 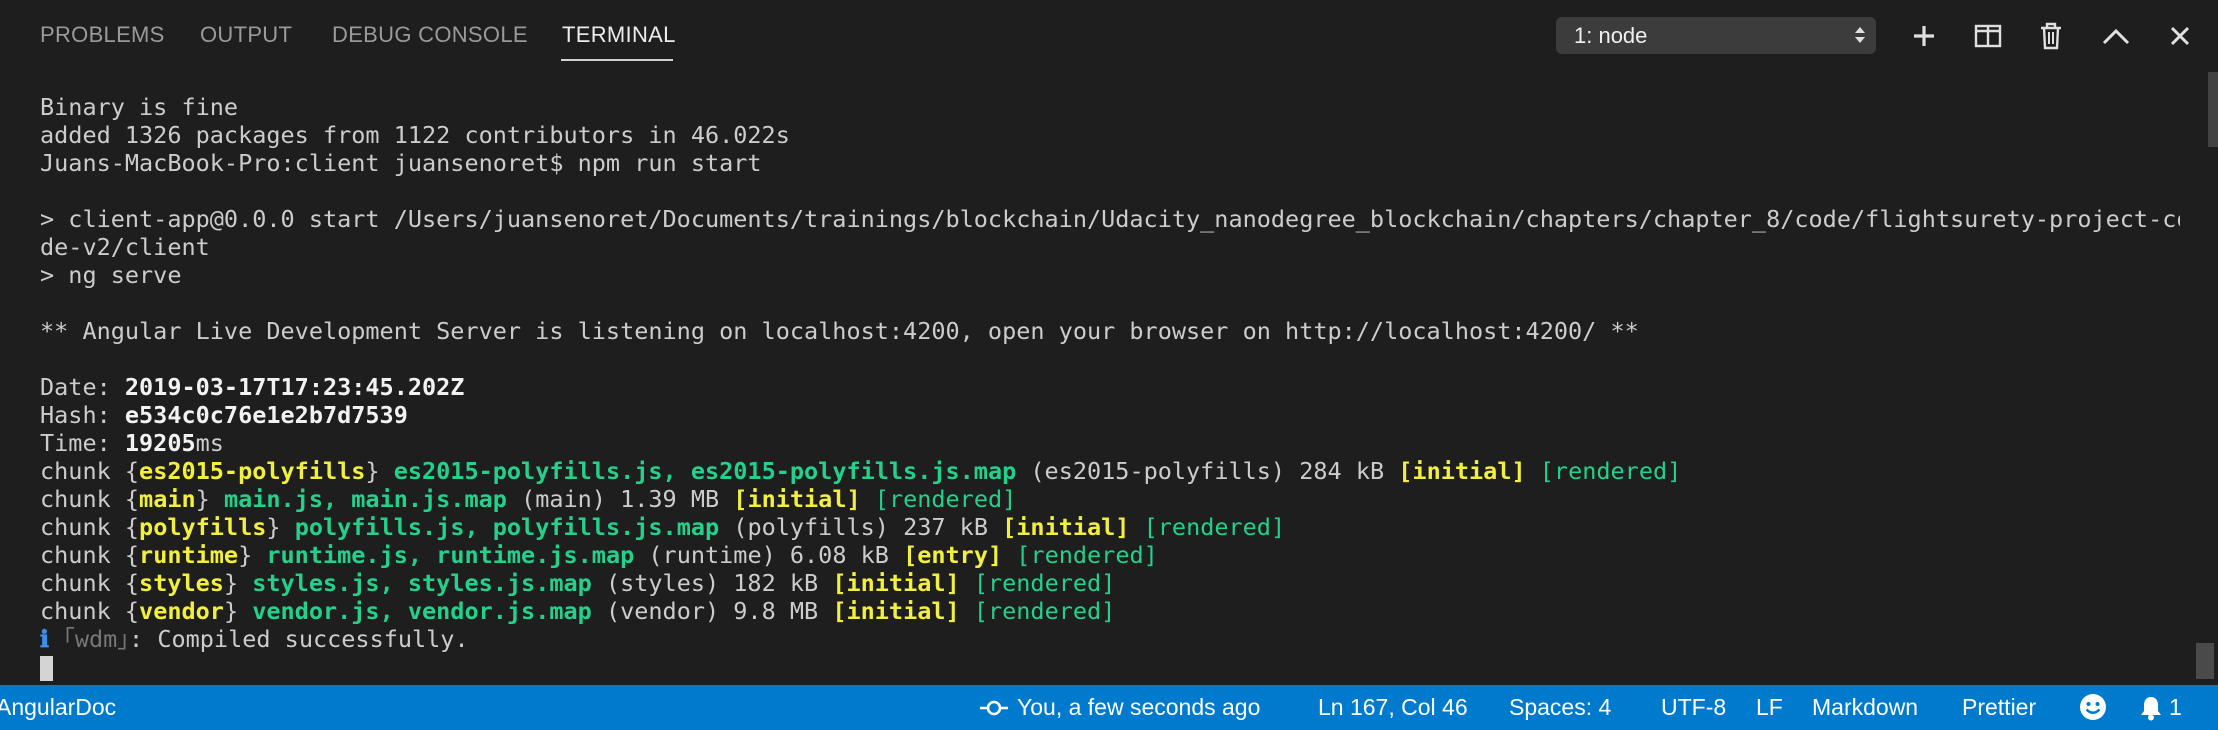 What do you see at coordinates (994, 707) in the screenshot?
I see `git-commit-icon` at bounding box center [994, 707].